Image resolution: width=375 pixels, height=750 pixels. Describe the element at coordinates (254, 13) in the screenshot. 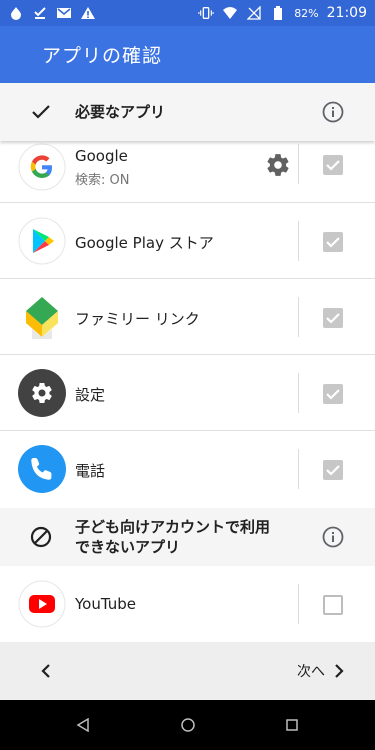

I see `no-signal-icon` at that location.